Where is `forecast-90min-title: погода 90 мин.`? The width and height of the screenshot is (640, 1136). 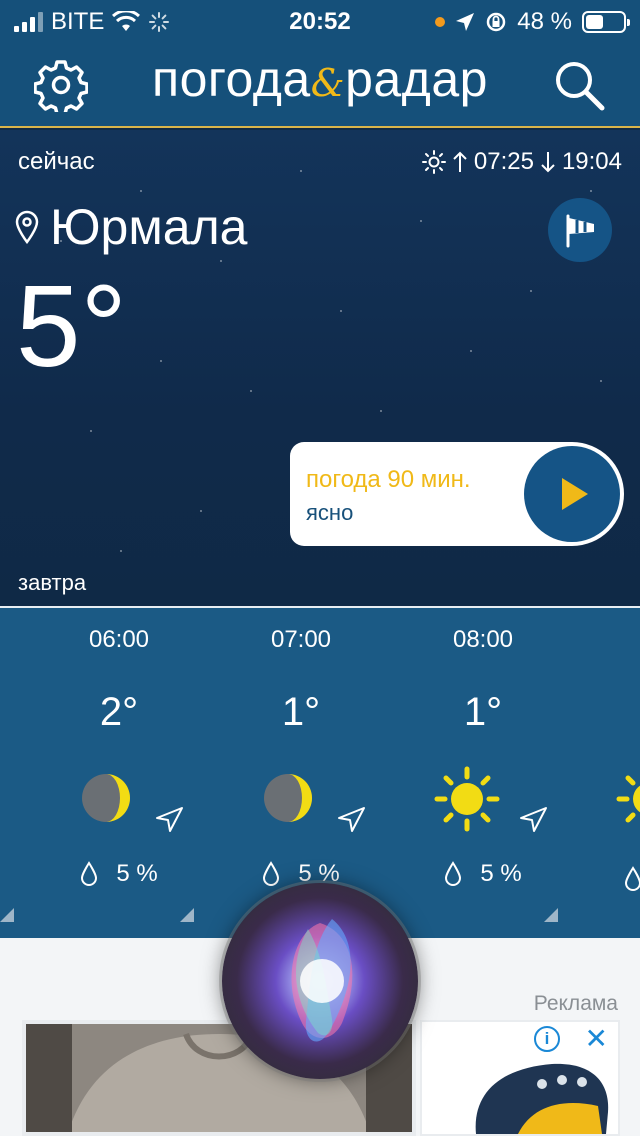 forecast-90min-title: погода 90 мин. is located at coordinates (388, 479).